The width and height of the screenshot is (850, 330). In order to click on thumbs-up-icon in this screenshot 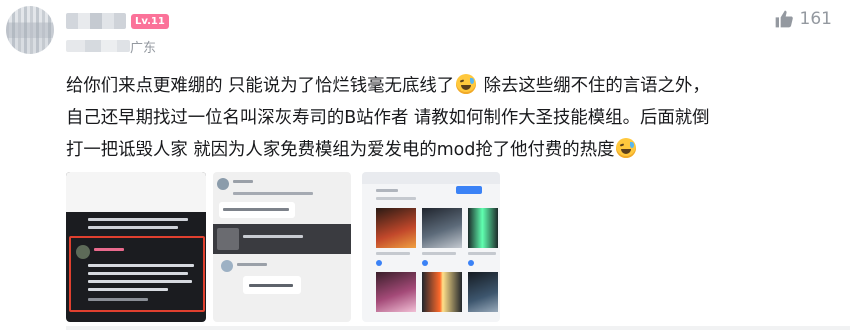, I will do `click(784, 19)`.